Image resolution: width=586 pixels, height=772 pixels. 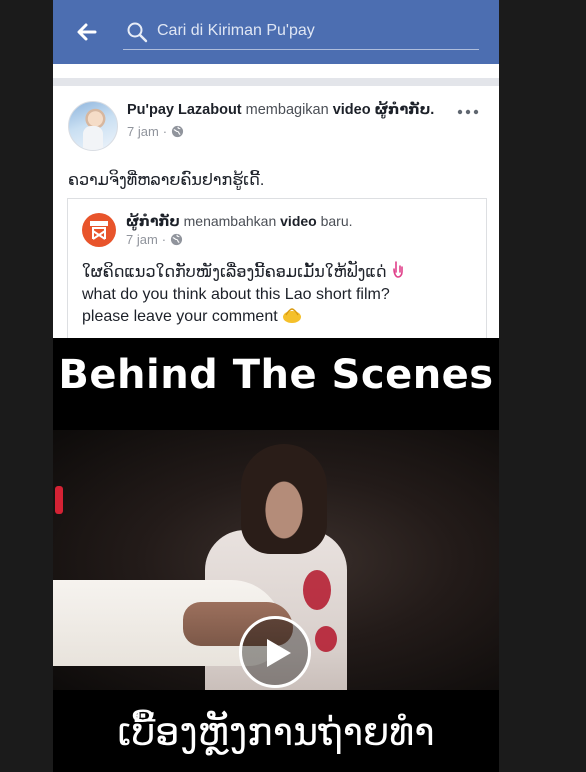 What do you see at coordinates (403, 110) in the screenshot?
I see `shared-from-link: ຜູ້ກຳກັບ.` at bounding box center [403, 110].